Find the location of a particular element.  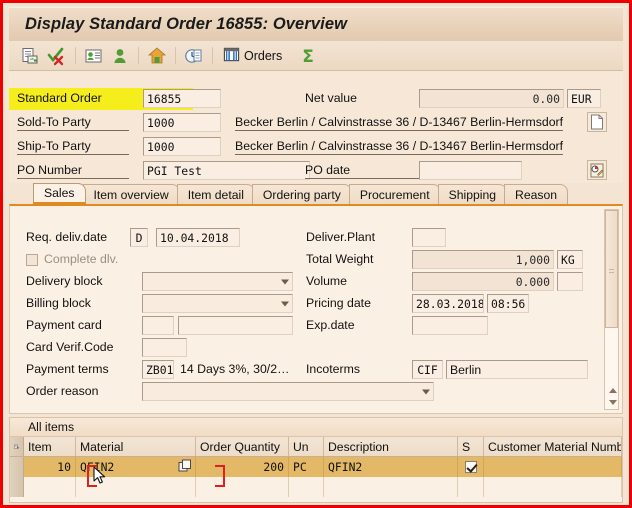

tab-shipping: Shipping is located at coordinates (472, 194).